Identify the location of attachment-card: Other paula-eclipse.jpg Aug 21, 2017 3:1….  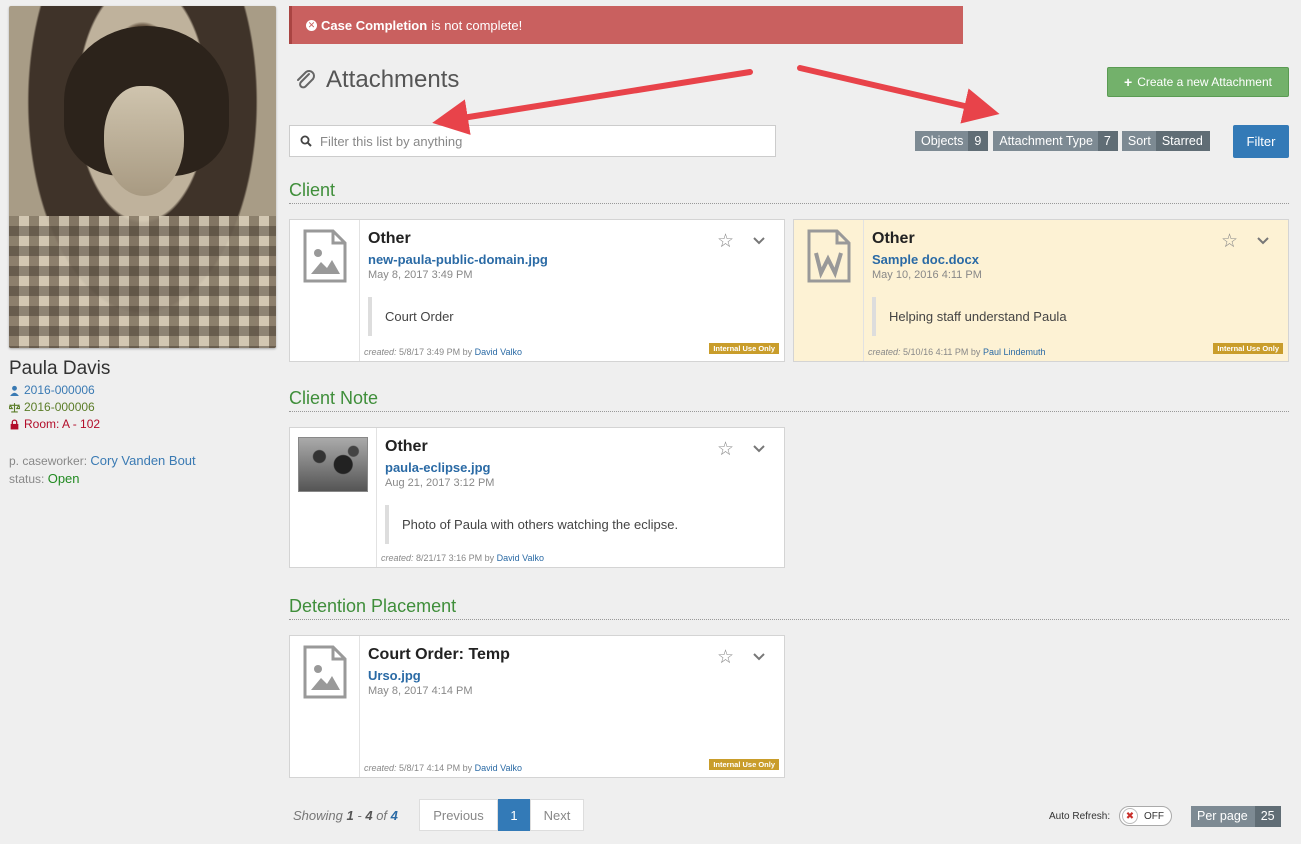
(537, 497).